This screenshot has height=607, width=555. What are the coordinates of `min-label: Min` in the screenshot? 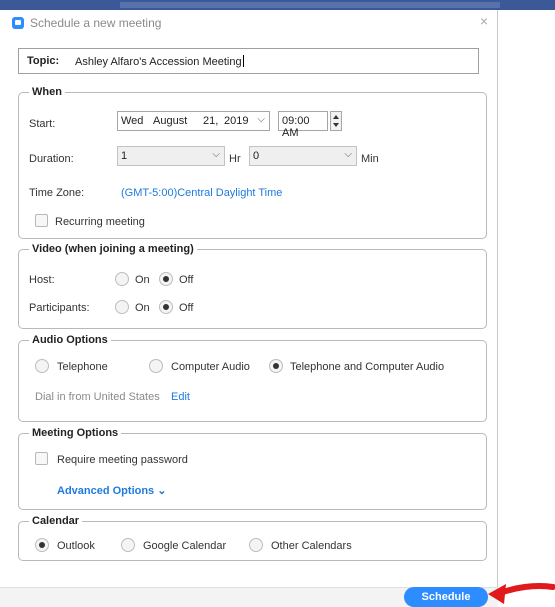 It's located at (370, 159).